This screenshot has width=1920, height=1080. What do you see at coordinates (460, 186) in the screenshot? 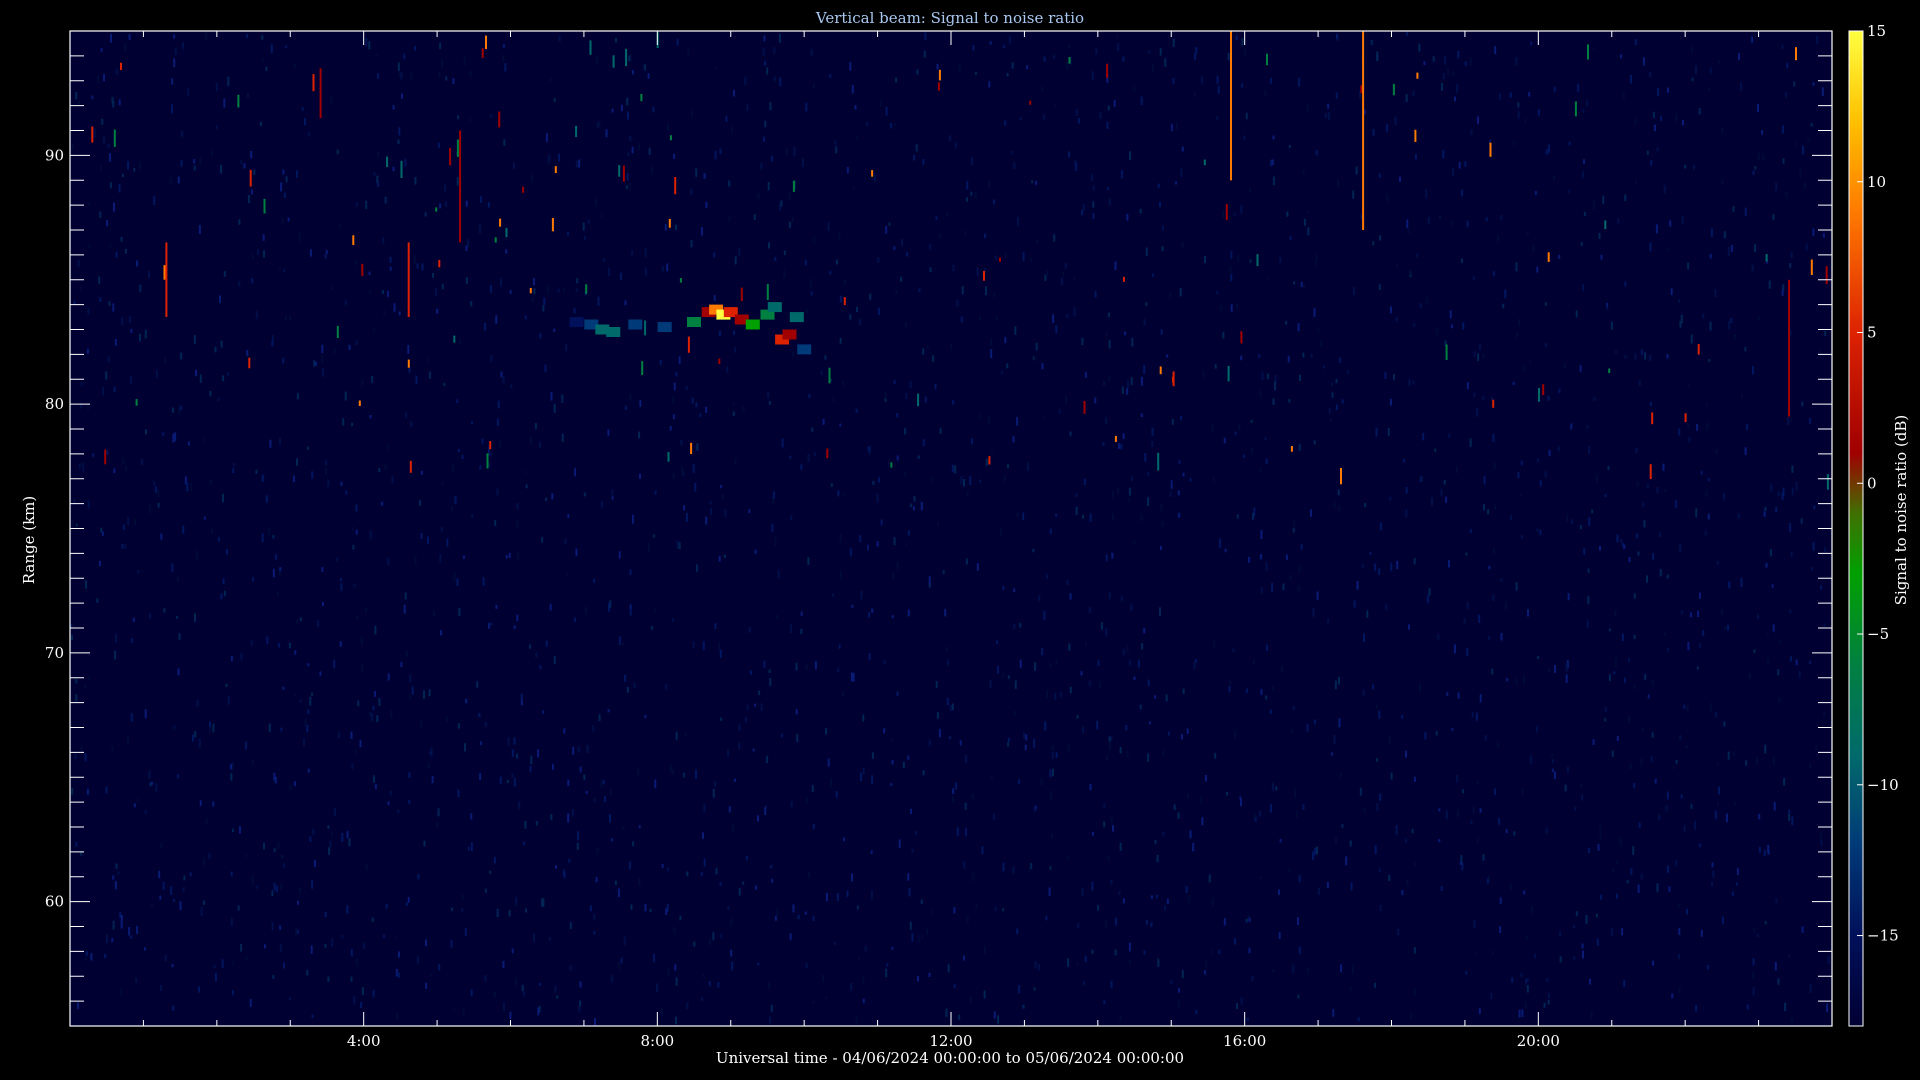
I see `vertical-streak` at bounding box center [460, 186].